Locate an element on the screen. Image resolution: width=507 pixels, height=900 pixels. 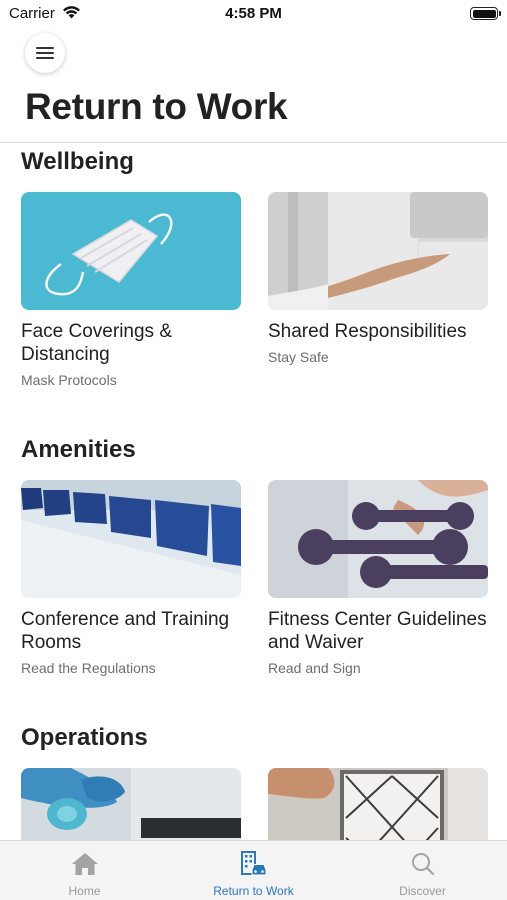
card-subtitle: Read and Sign is located at coordinates (314, 668).